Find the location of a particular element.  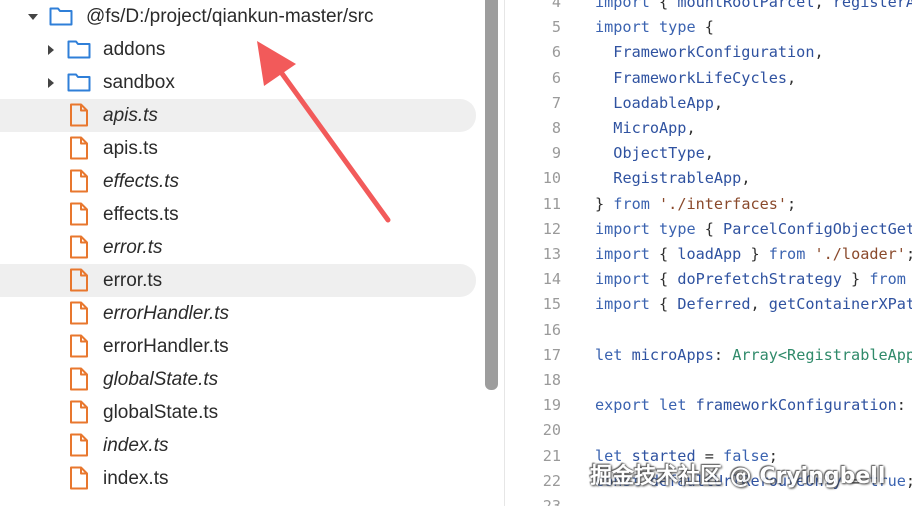

code-token: './loader' is located at coordinates (860, 254).